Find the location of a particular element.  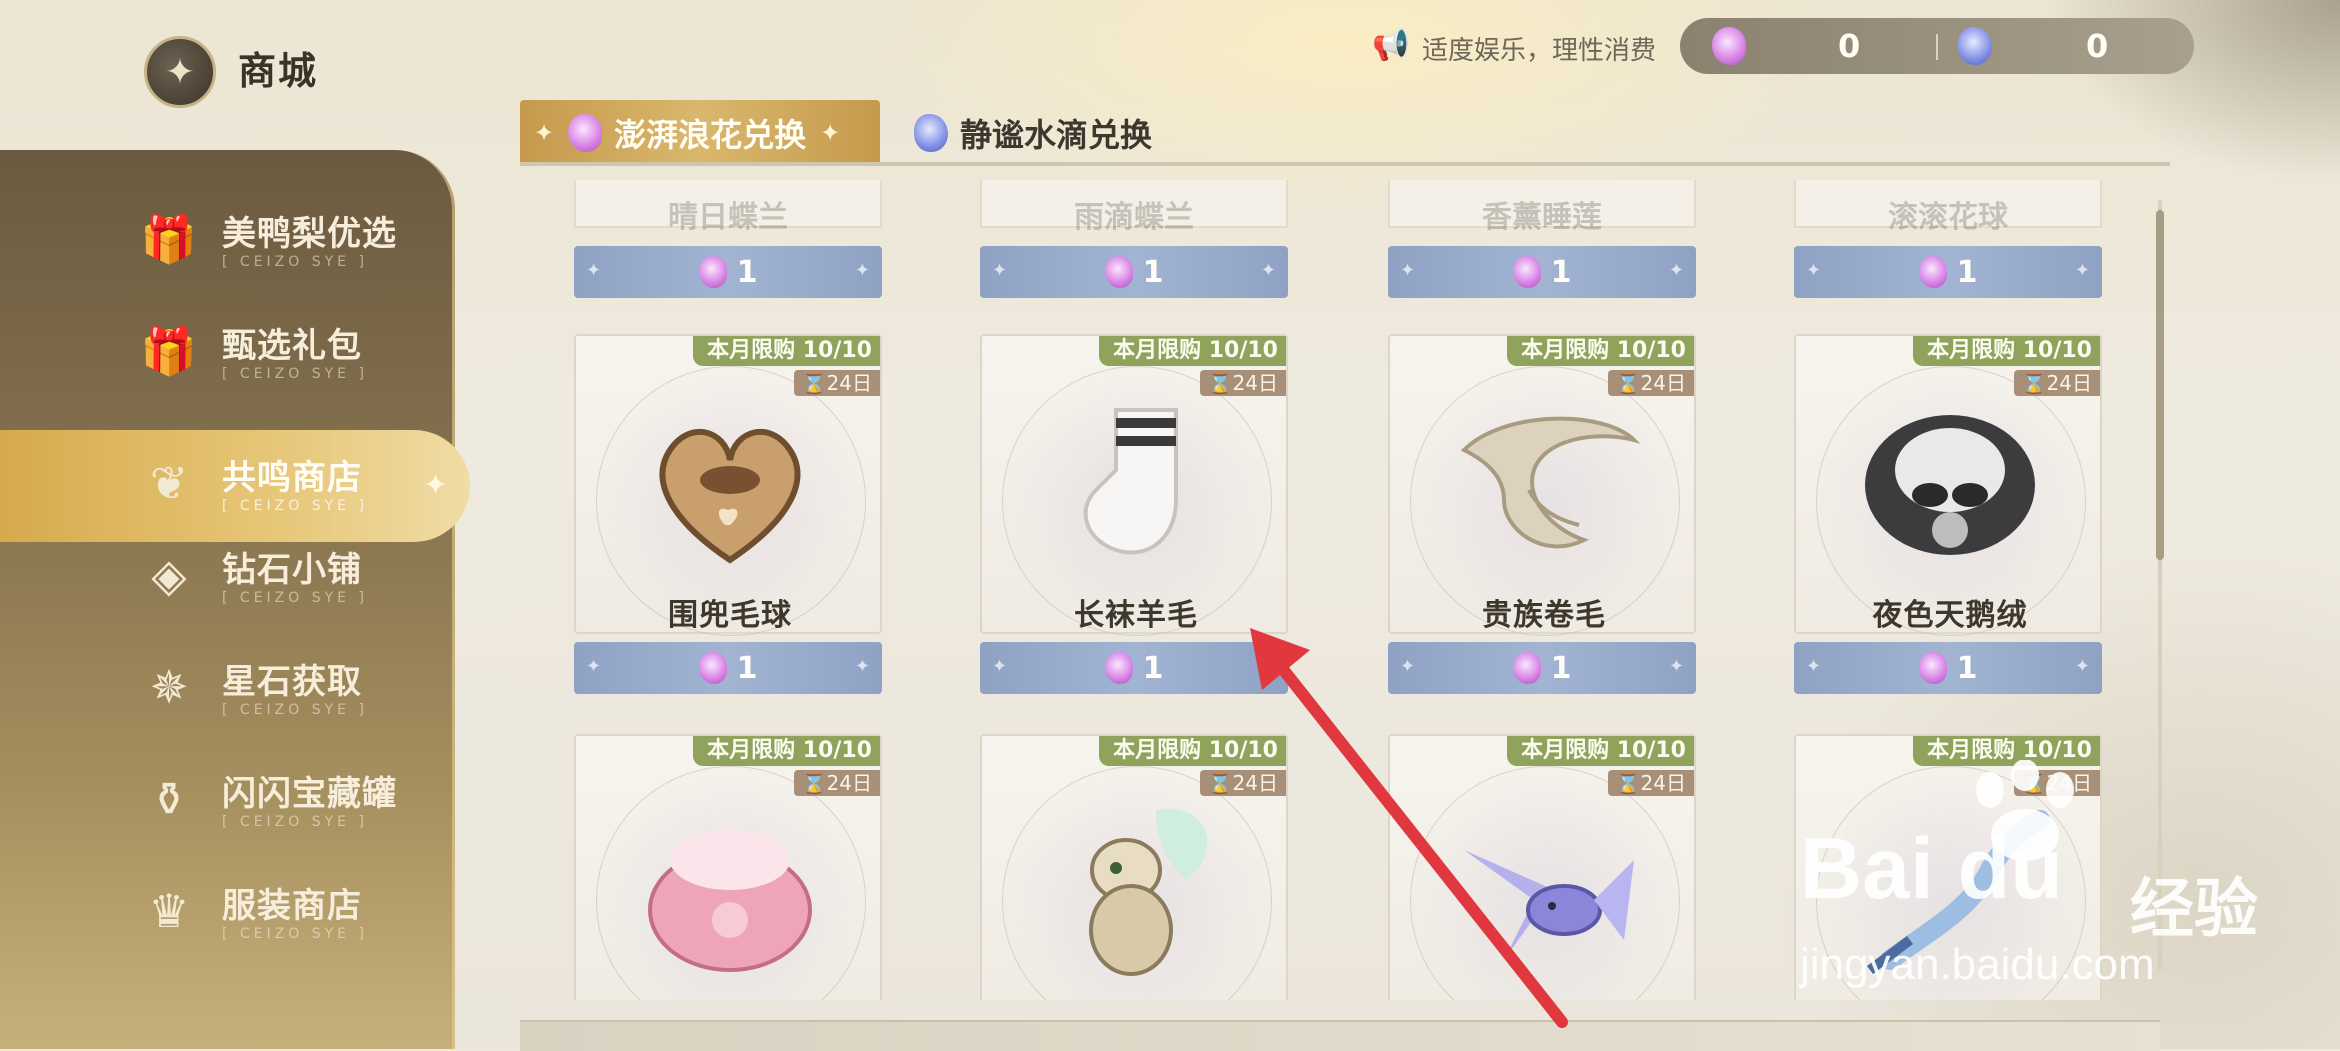

sidebar-item-gift-pack: 🎁 甄选礼包 [ CEIZO SYE ] is located at coordinates (227, 354).